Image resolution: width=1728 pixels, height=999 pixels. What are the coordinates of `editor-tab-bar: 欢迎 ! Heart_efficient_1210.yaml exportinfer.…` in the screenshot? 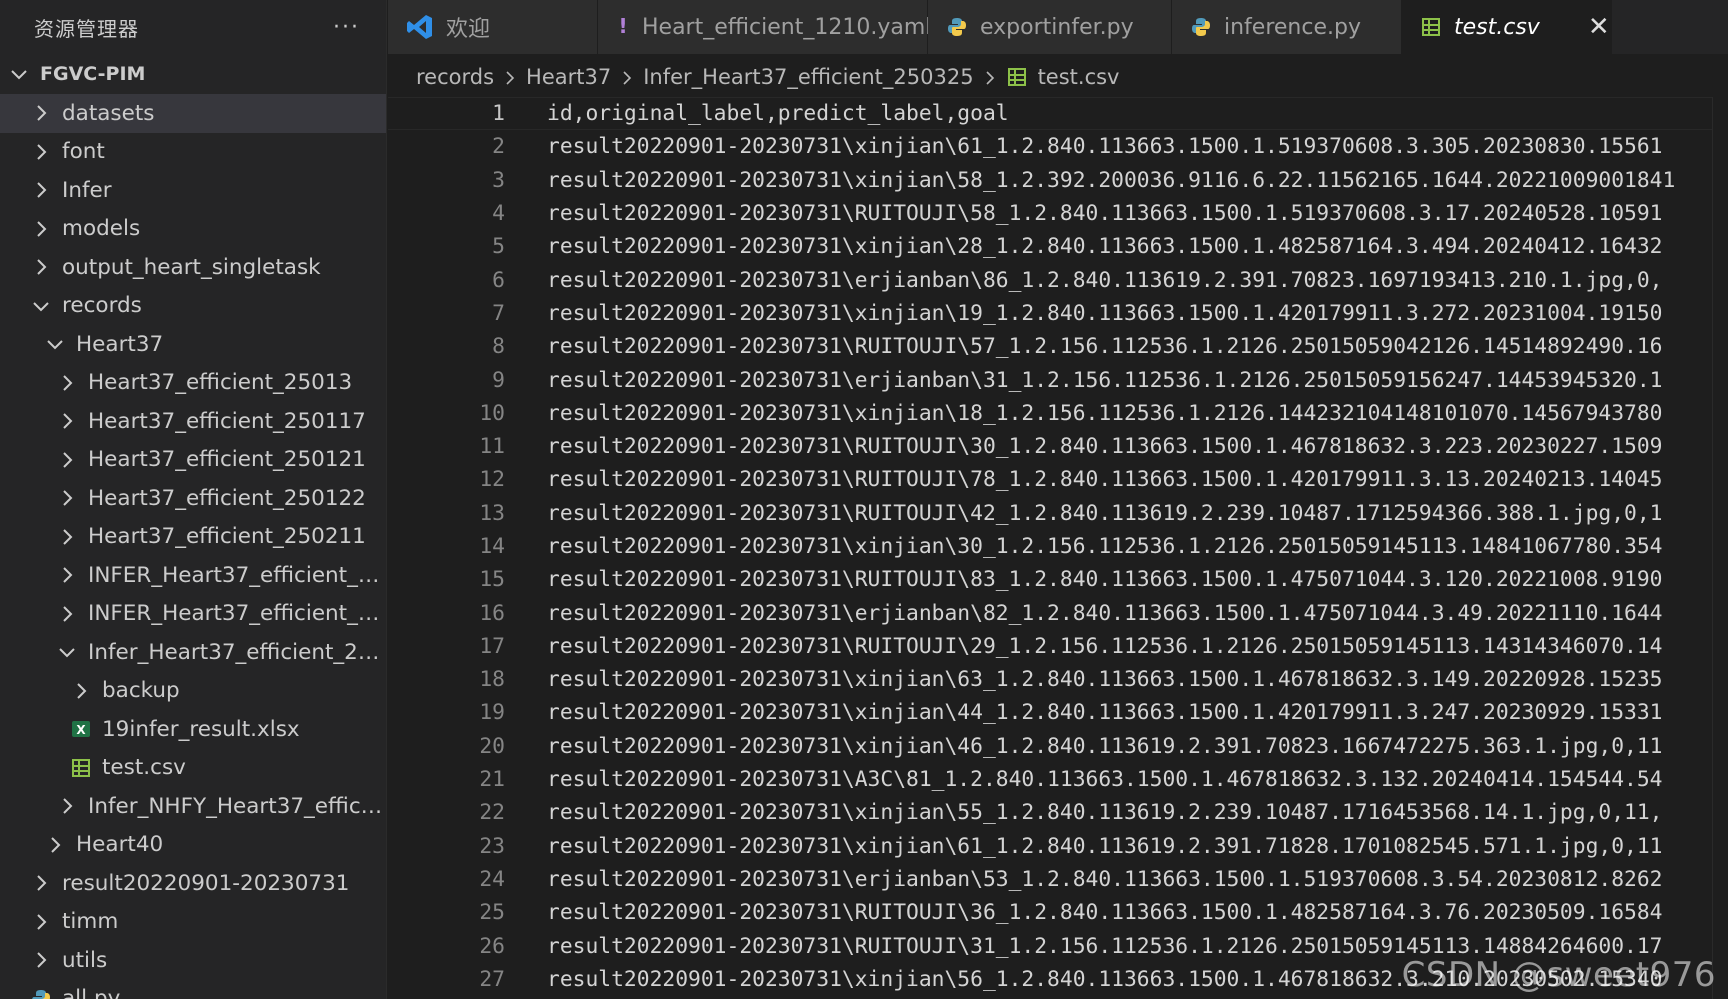 It's located at (1058, 27).